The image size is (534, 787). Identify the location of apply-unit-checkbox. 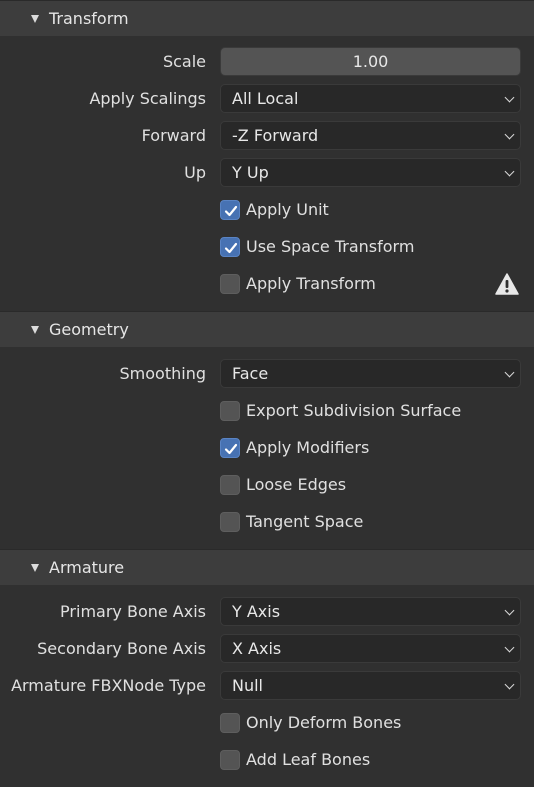
(230, 210).